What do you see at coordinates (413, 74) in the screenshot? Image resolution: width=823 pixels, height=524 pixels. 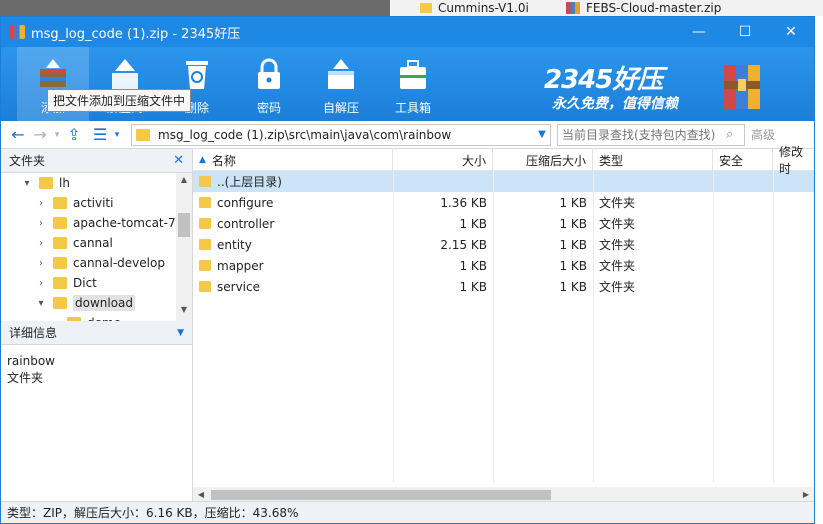 I see `toolbox-icon` at bounding box center [413, 74].